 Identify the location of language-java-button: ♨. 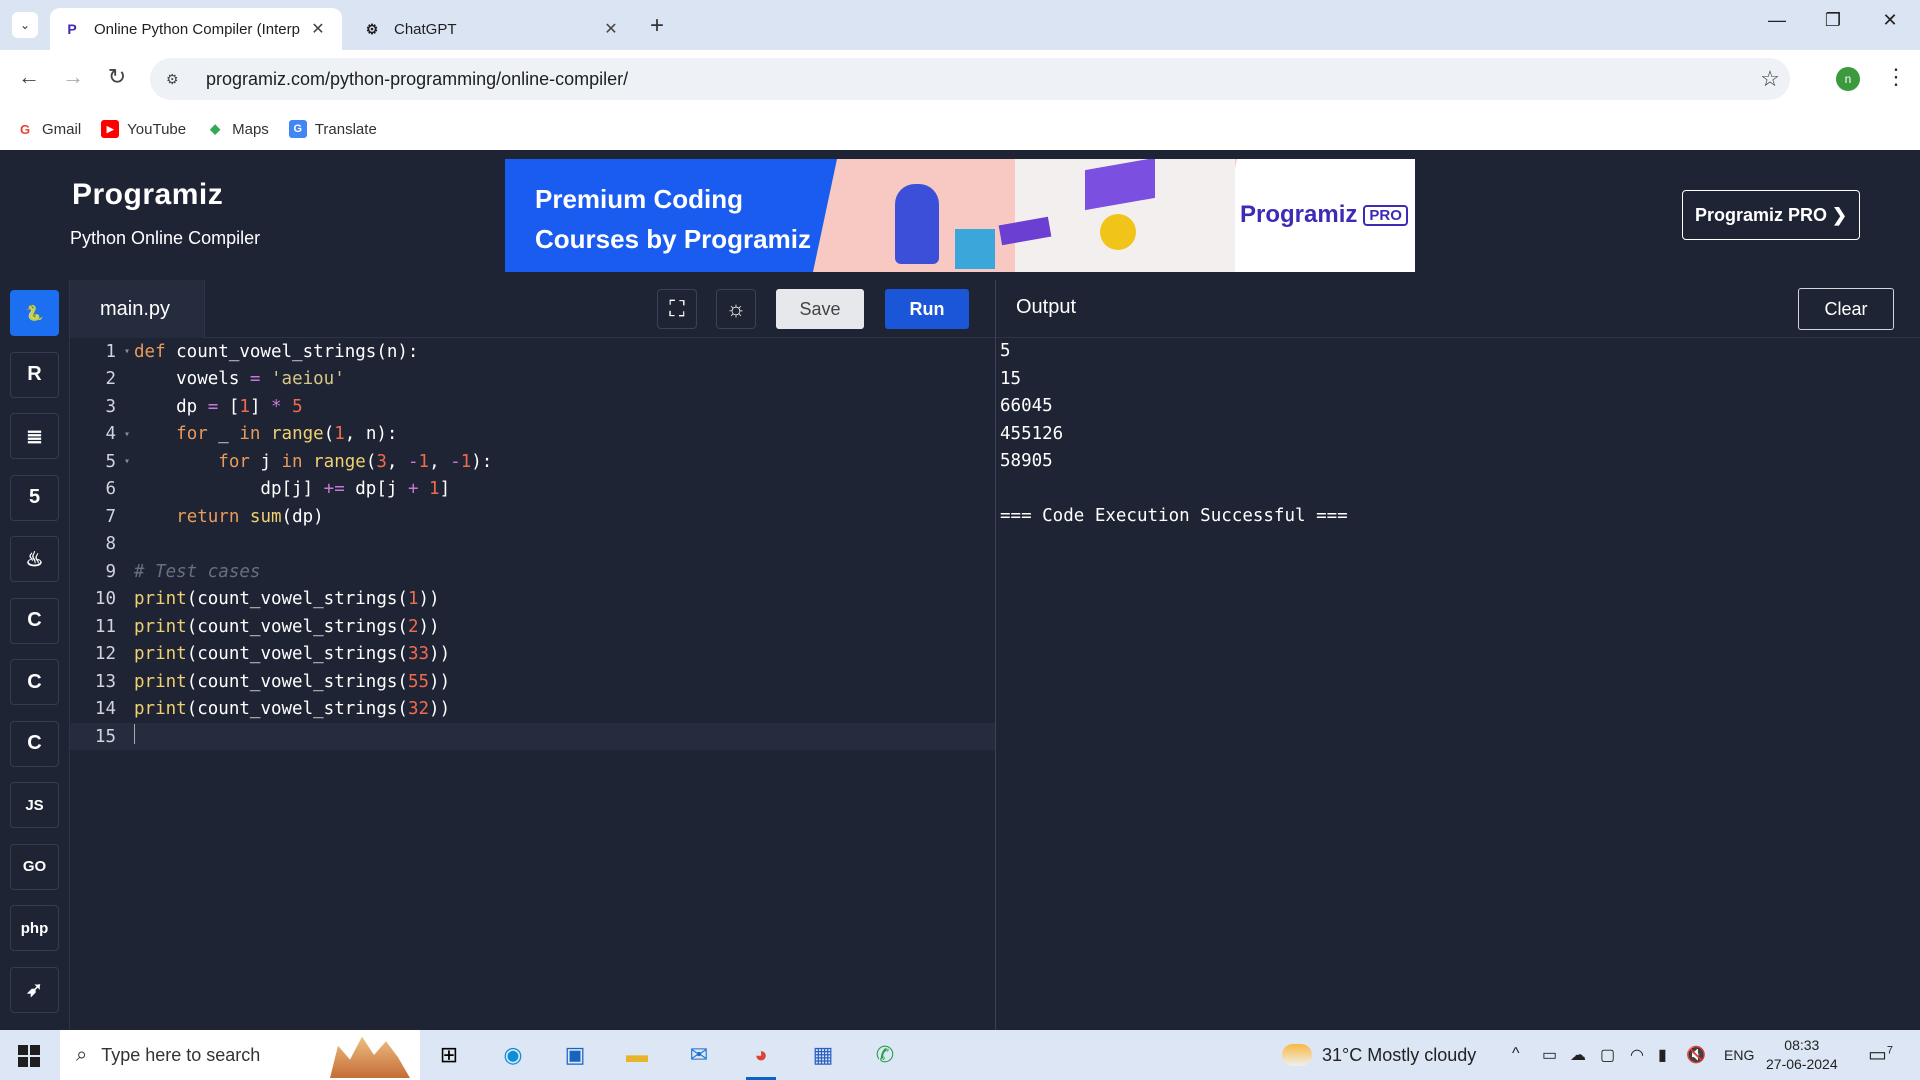
(34, 559).